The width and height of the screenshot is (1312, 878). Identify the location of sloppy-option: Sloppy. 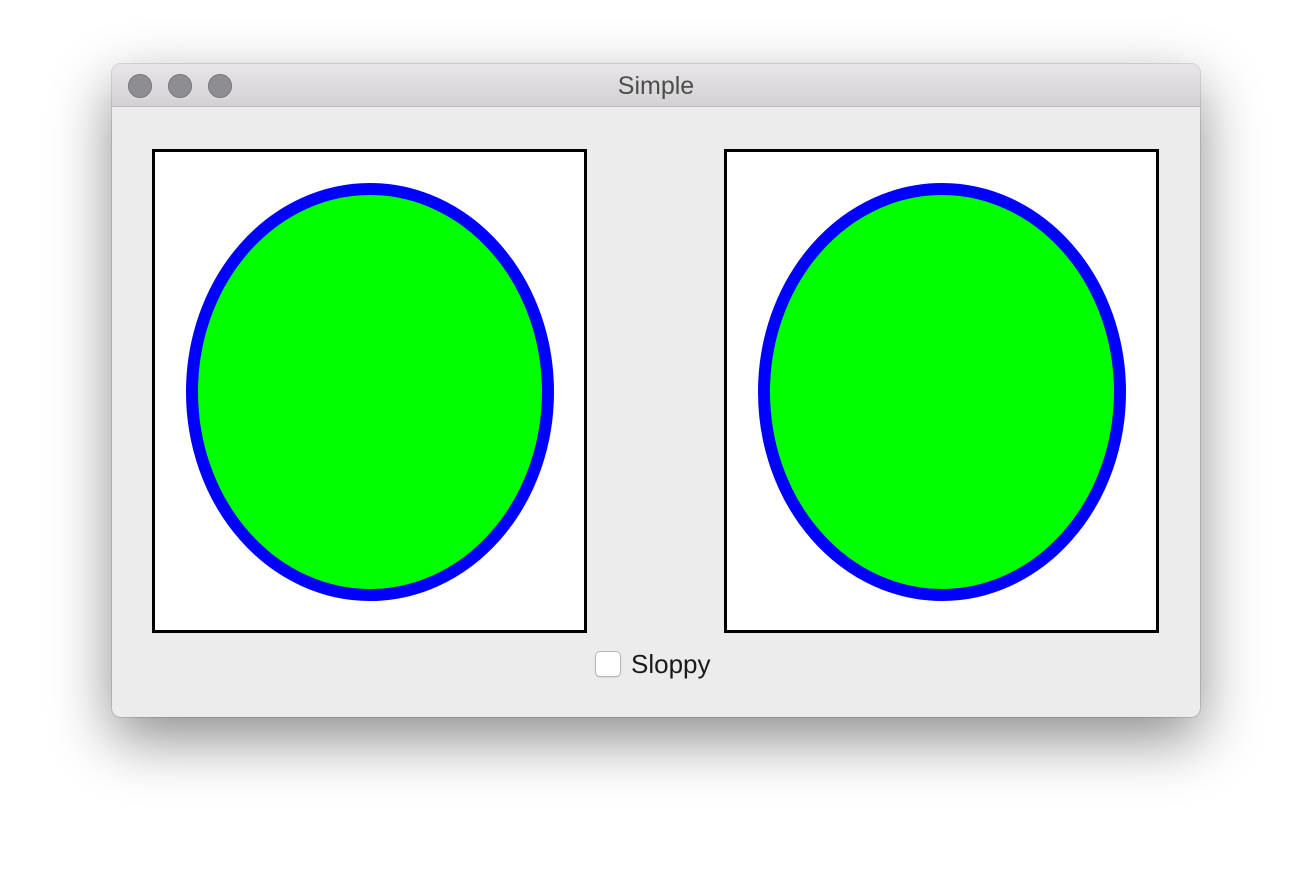
(653, 664).